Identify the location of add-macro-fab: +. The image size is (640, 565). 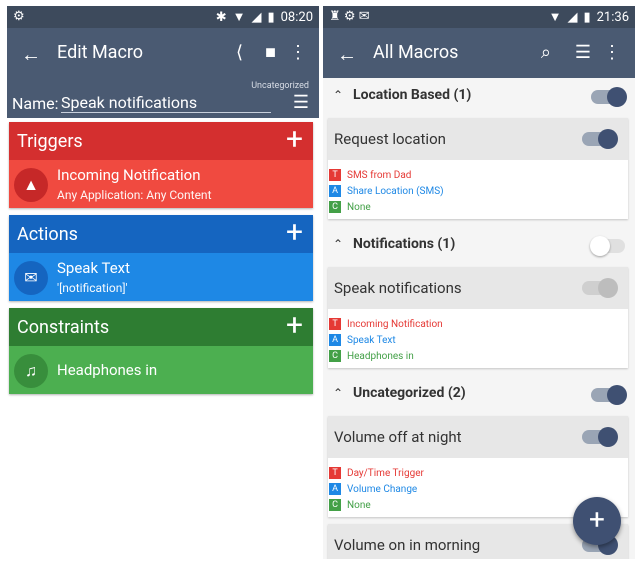
(597, 521).